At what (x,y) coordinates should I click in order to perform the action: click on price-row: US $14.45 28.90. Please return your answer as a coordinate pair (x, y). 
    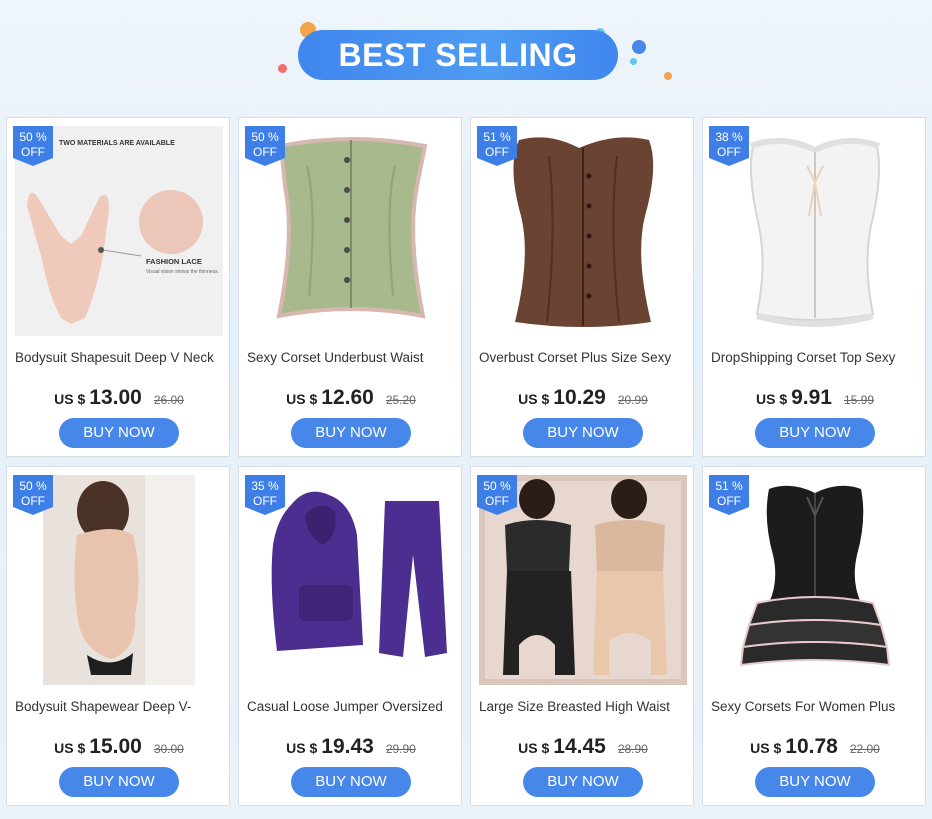
    Looking at the image, I should click on (583, 747).